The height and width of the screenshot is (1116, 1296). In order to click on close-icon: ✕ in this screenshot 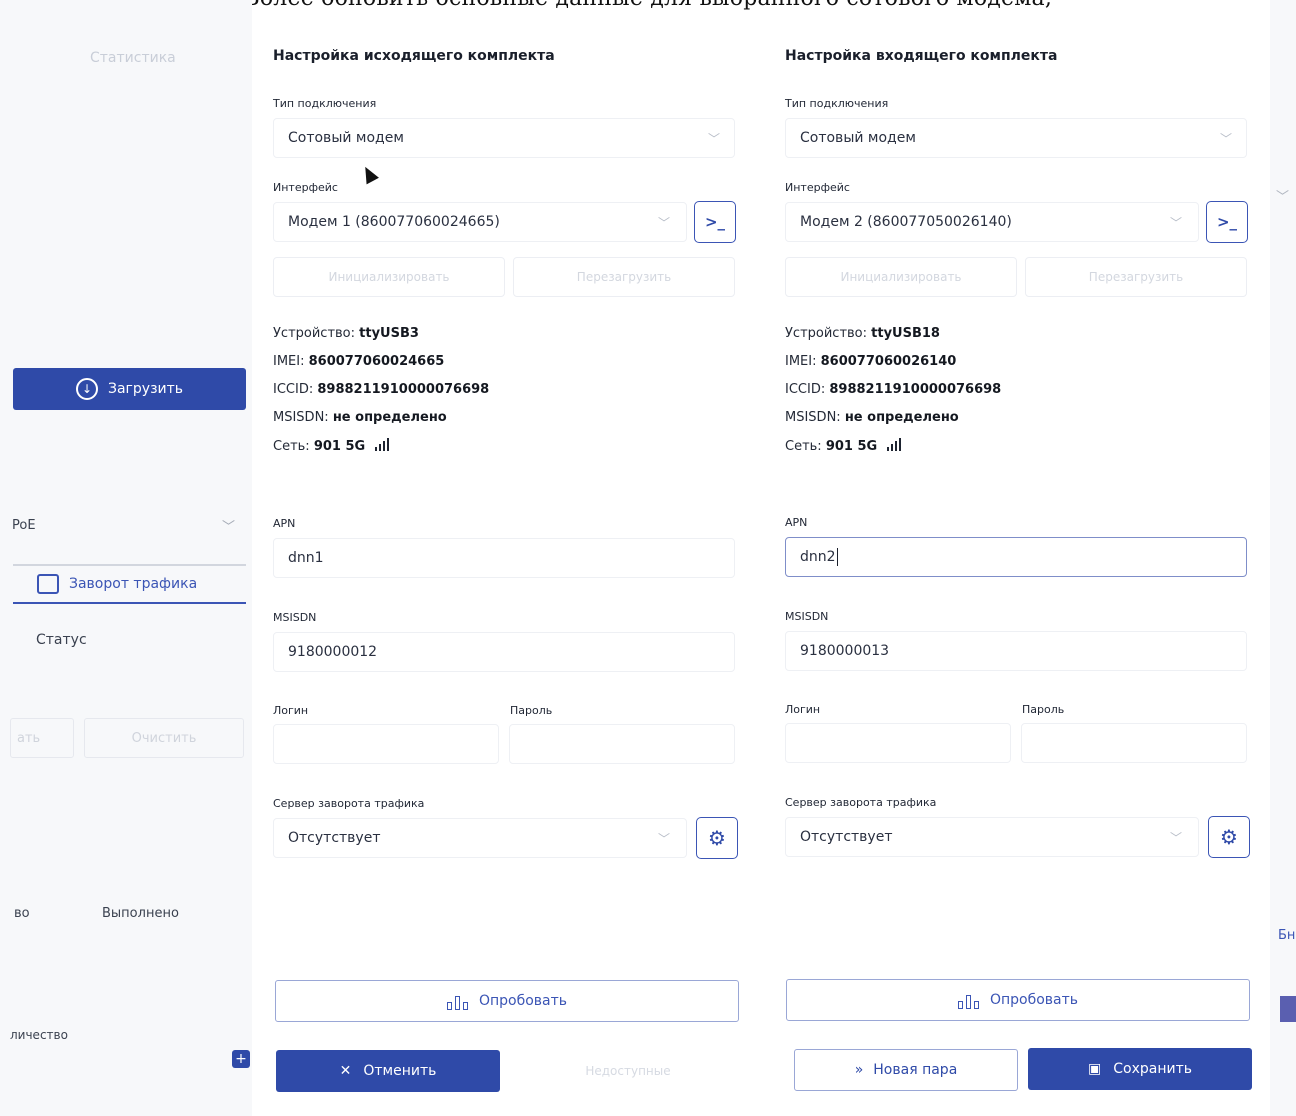, I will do `click(345, 1071)`.